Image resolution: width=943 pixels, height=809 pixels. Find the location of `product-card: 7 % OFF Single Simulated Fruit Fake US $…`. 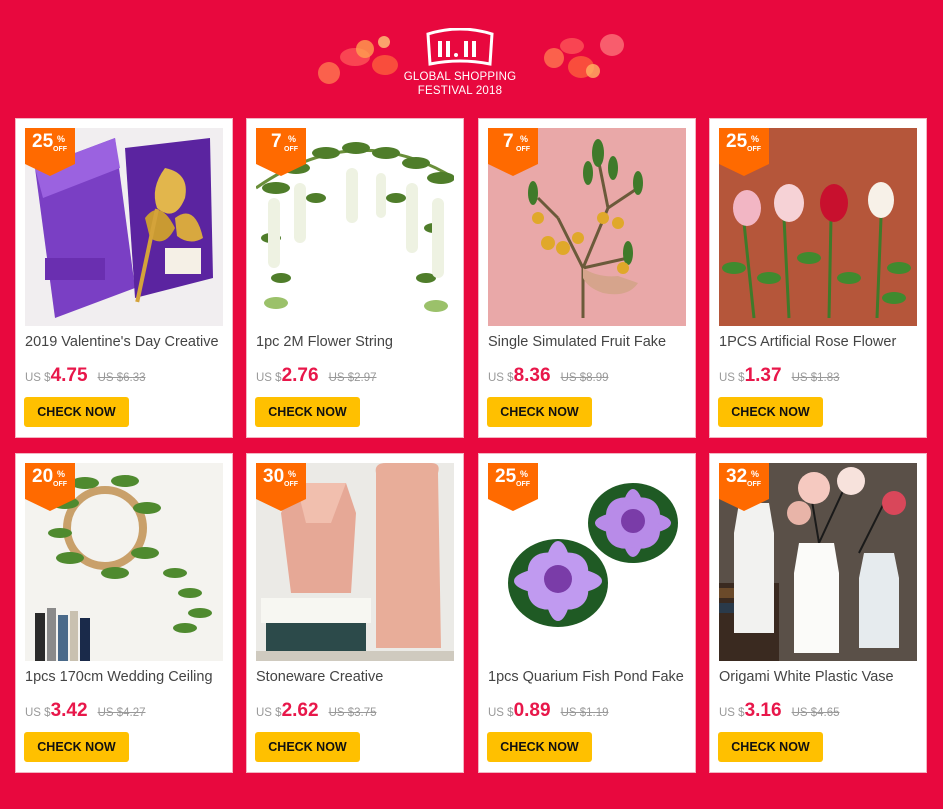

product-card: 7 % OFF Single Simulated Fruit Fake US $… is located at coordinates (587, 278).